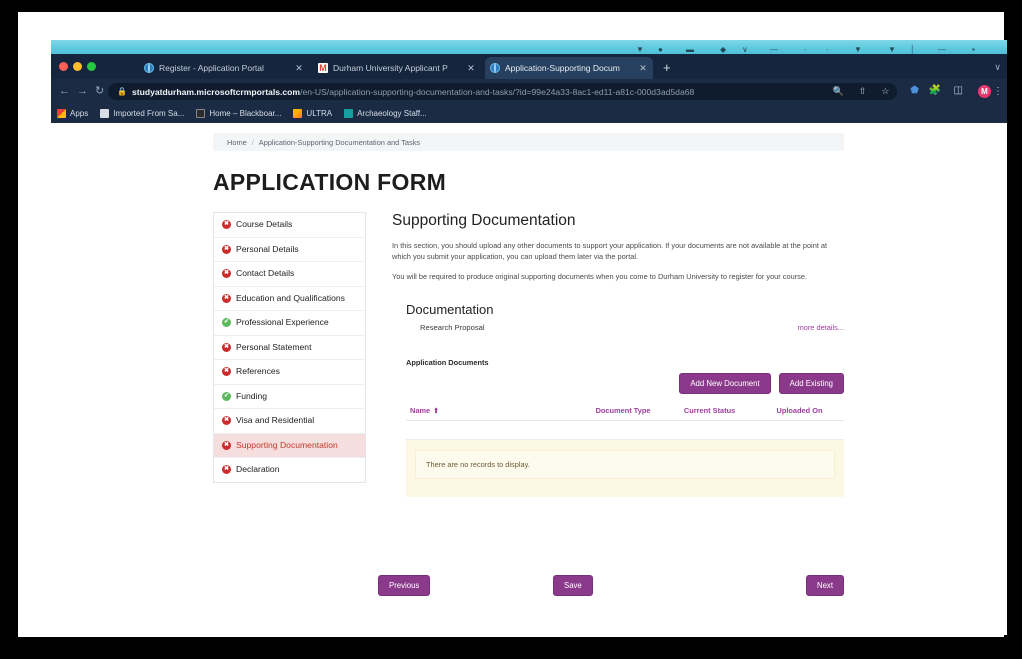  Describe the element at coordinates (998, 91) in the screenshot. I see `browser-menu-icon: ⋮` at that location.